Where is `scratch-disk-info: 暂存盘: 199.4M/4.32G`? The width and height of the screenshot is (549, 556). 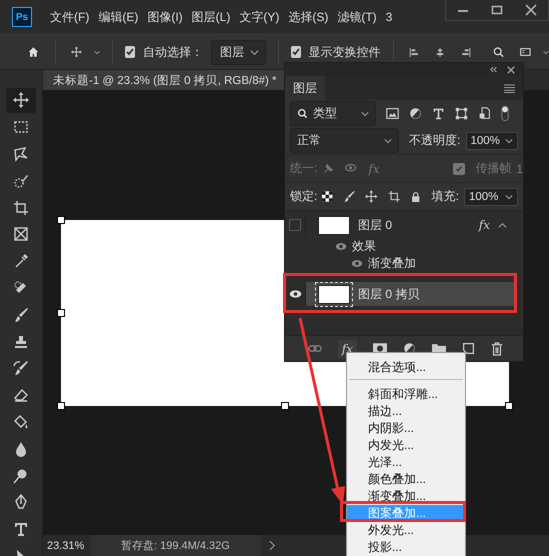 scratch-disk-info: 暂存盘: 199.4M/4.32G is located at coordinates (176, 545).